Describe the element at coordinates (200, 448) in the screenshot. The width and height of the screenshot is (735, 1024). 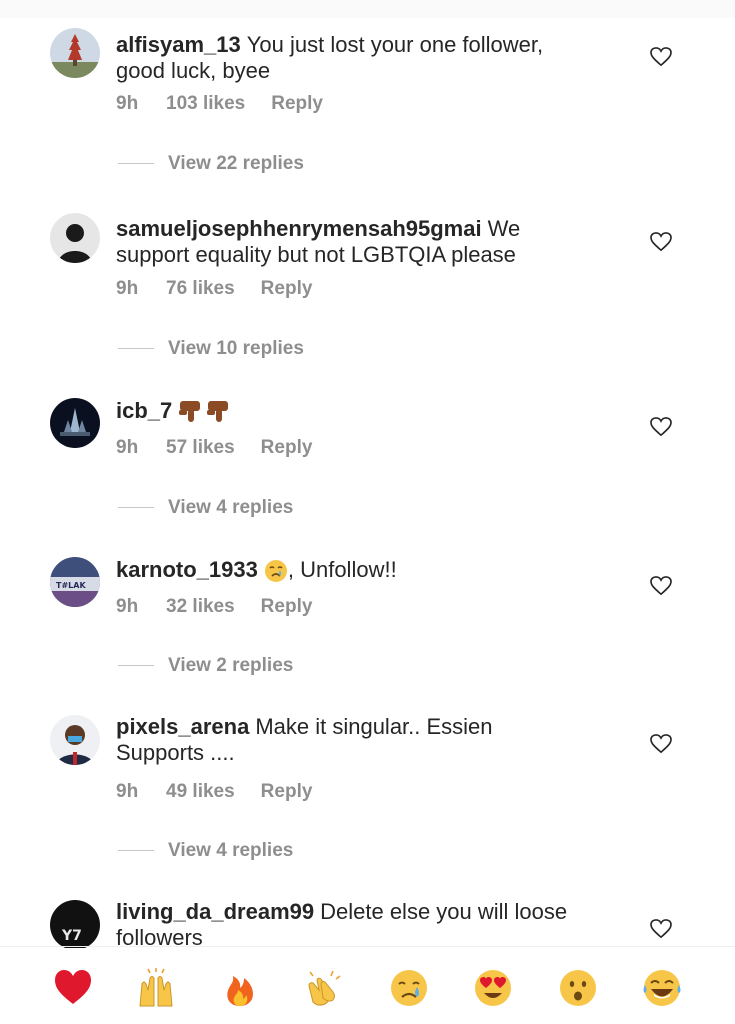
I see `likes-count: 57 likes` at that location.